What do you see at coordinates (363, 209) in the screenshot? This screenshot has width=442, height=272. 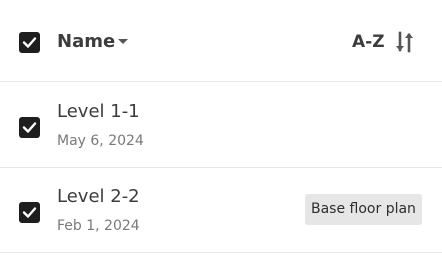 I see `item-tag-badge: Base floor plan` at bounding box center [363, 209].